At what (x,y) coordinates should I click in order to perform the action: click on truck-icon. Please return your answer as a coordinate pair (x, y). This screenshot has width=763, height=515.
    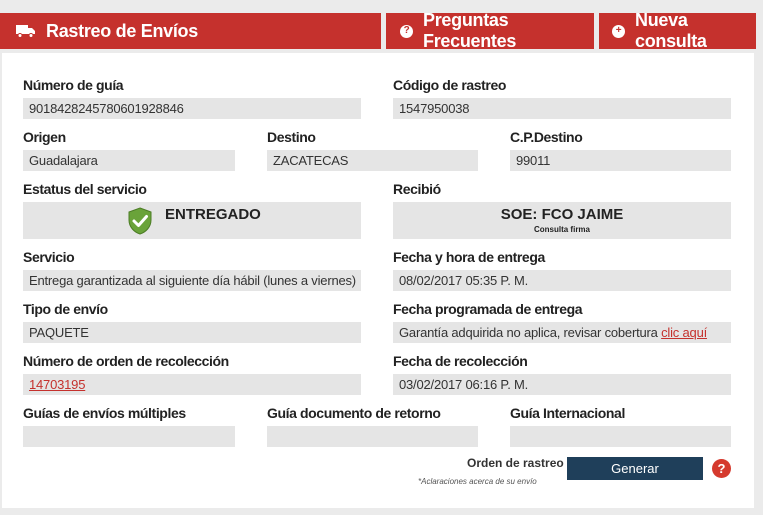
    Looking at the image, I should click on (26, 31).